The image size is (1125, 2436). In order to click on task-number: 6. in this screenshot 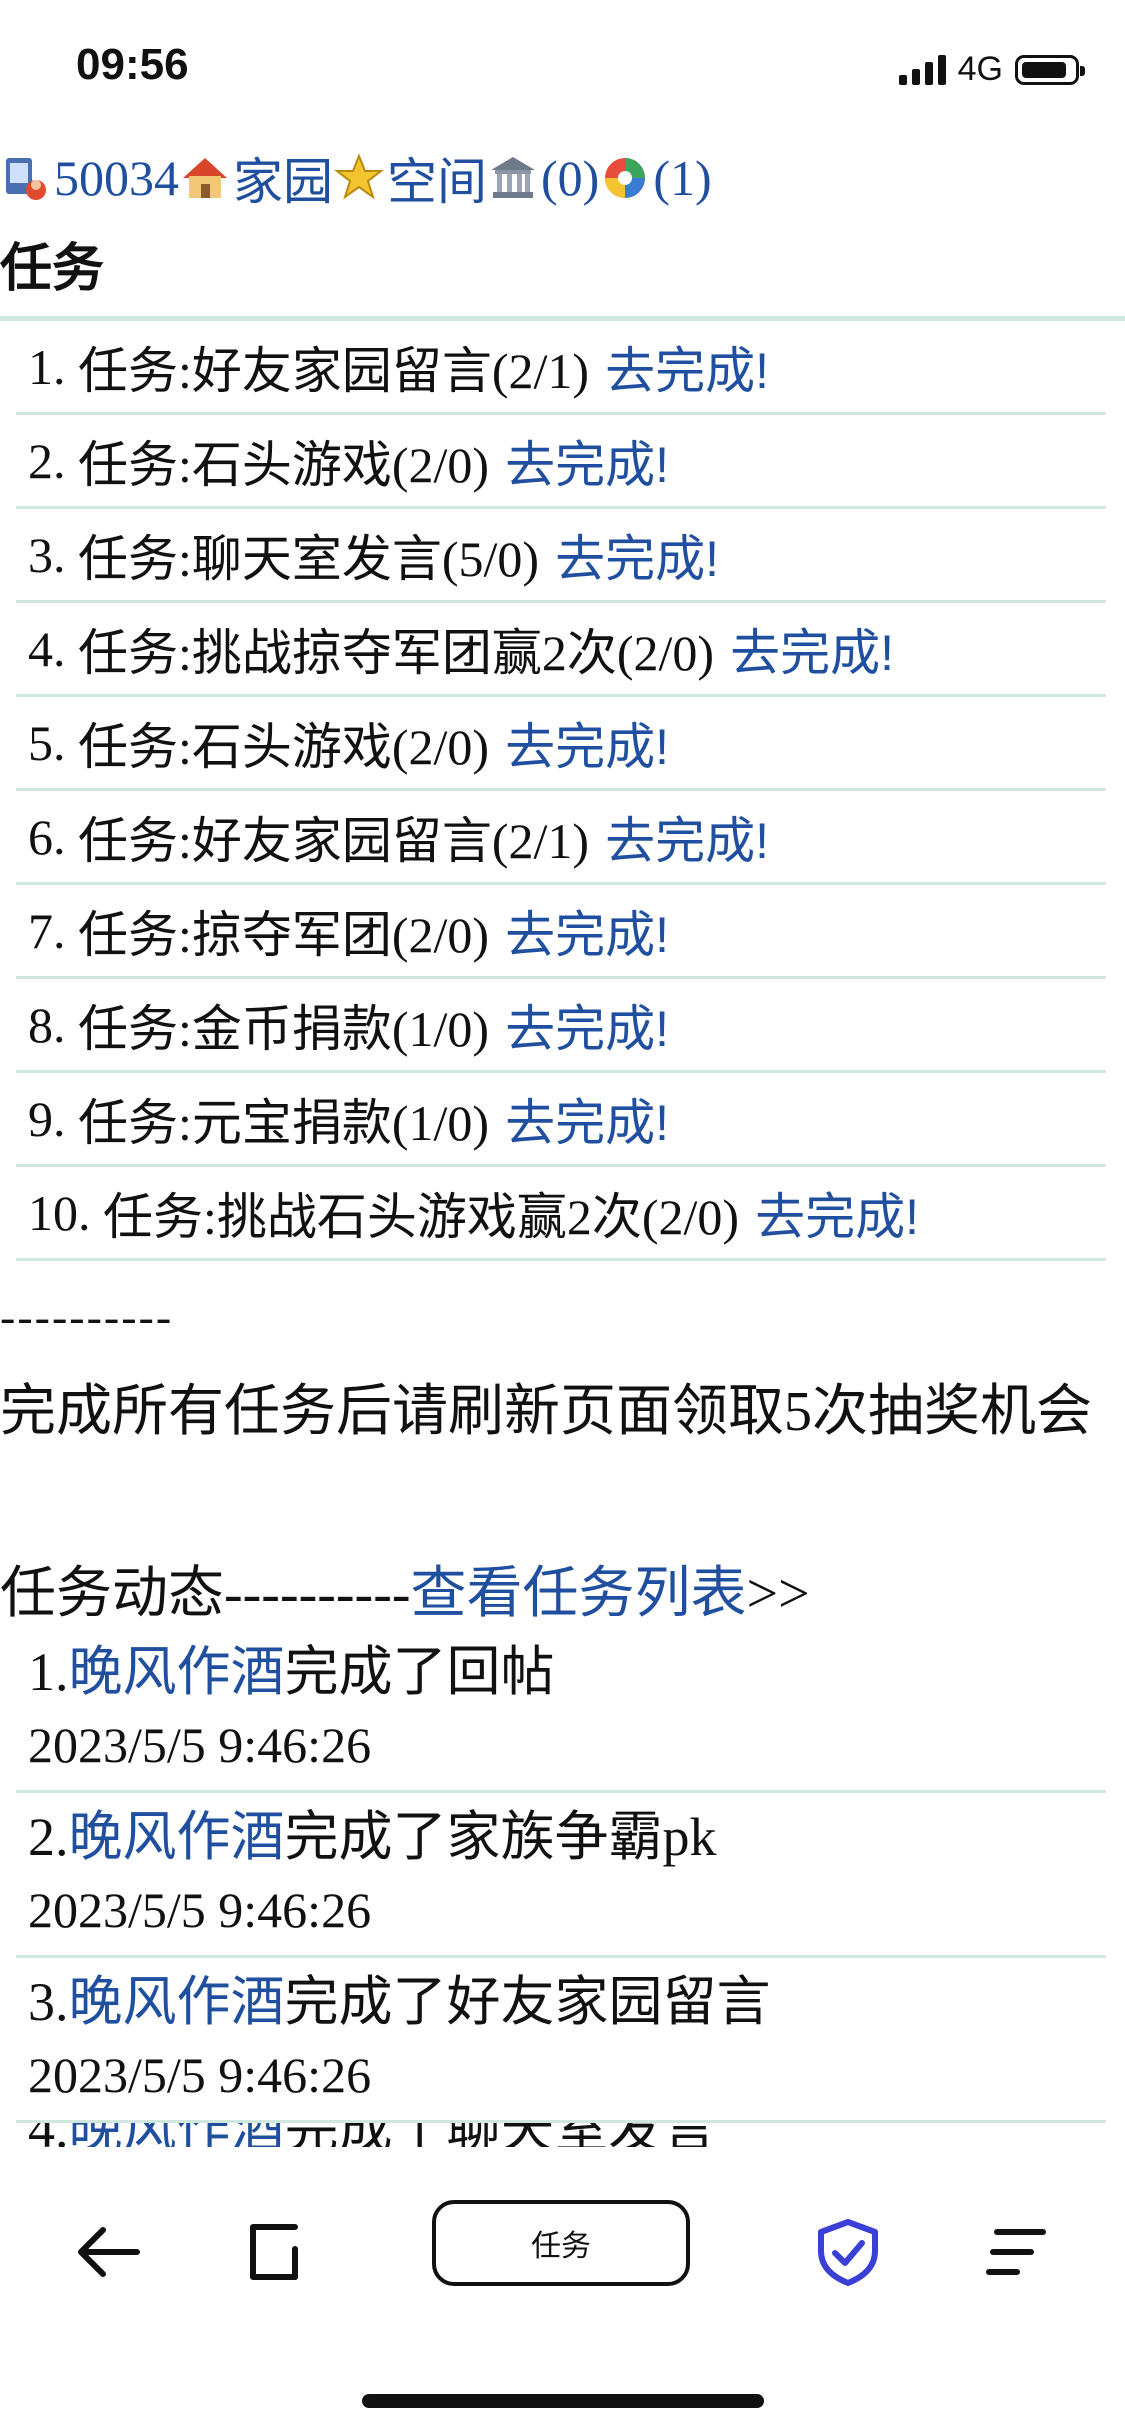, I will do `click(47, 836)`.